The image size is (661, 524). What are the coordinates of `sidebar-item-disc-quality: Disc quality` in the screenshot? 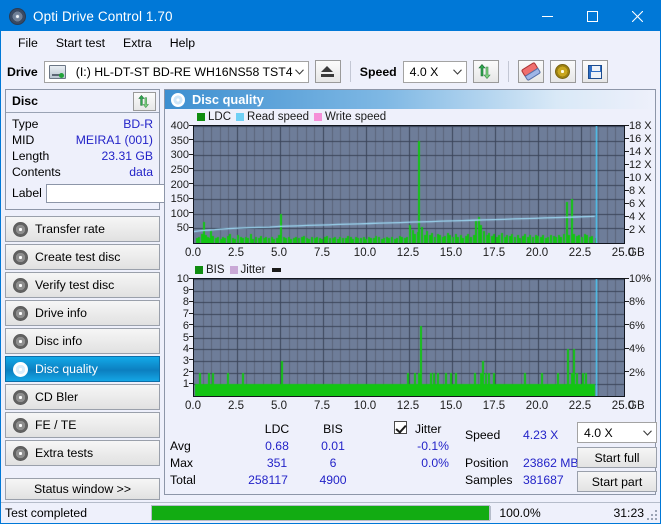 It's located at (82, 369).